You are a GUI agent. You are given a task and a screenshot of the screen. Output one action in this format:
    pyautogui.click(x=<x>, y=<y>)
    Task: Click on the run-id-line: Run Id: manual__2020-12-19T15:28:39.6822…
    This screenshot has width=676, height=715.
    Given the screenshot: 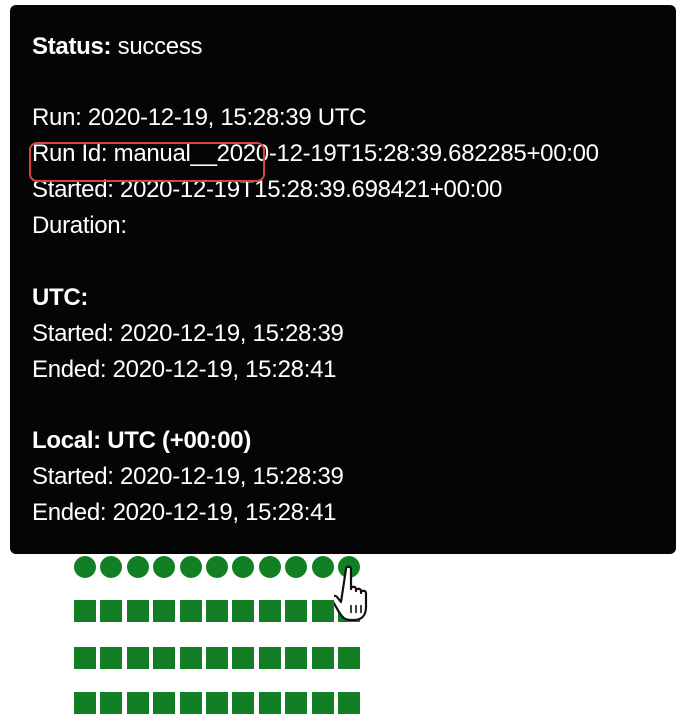 What is the action you would take?
    pyautogui.click(x=315, y=153)
    